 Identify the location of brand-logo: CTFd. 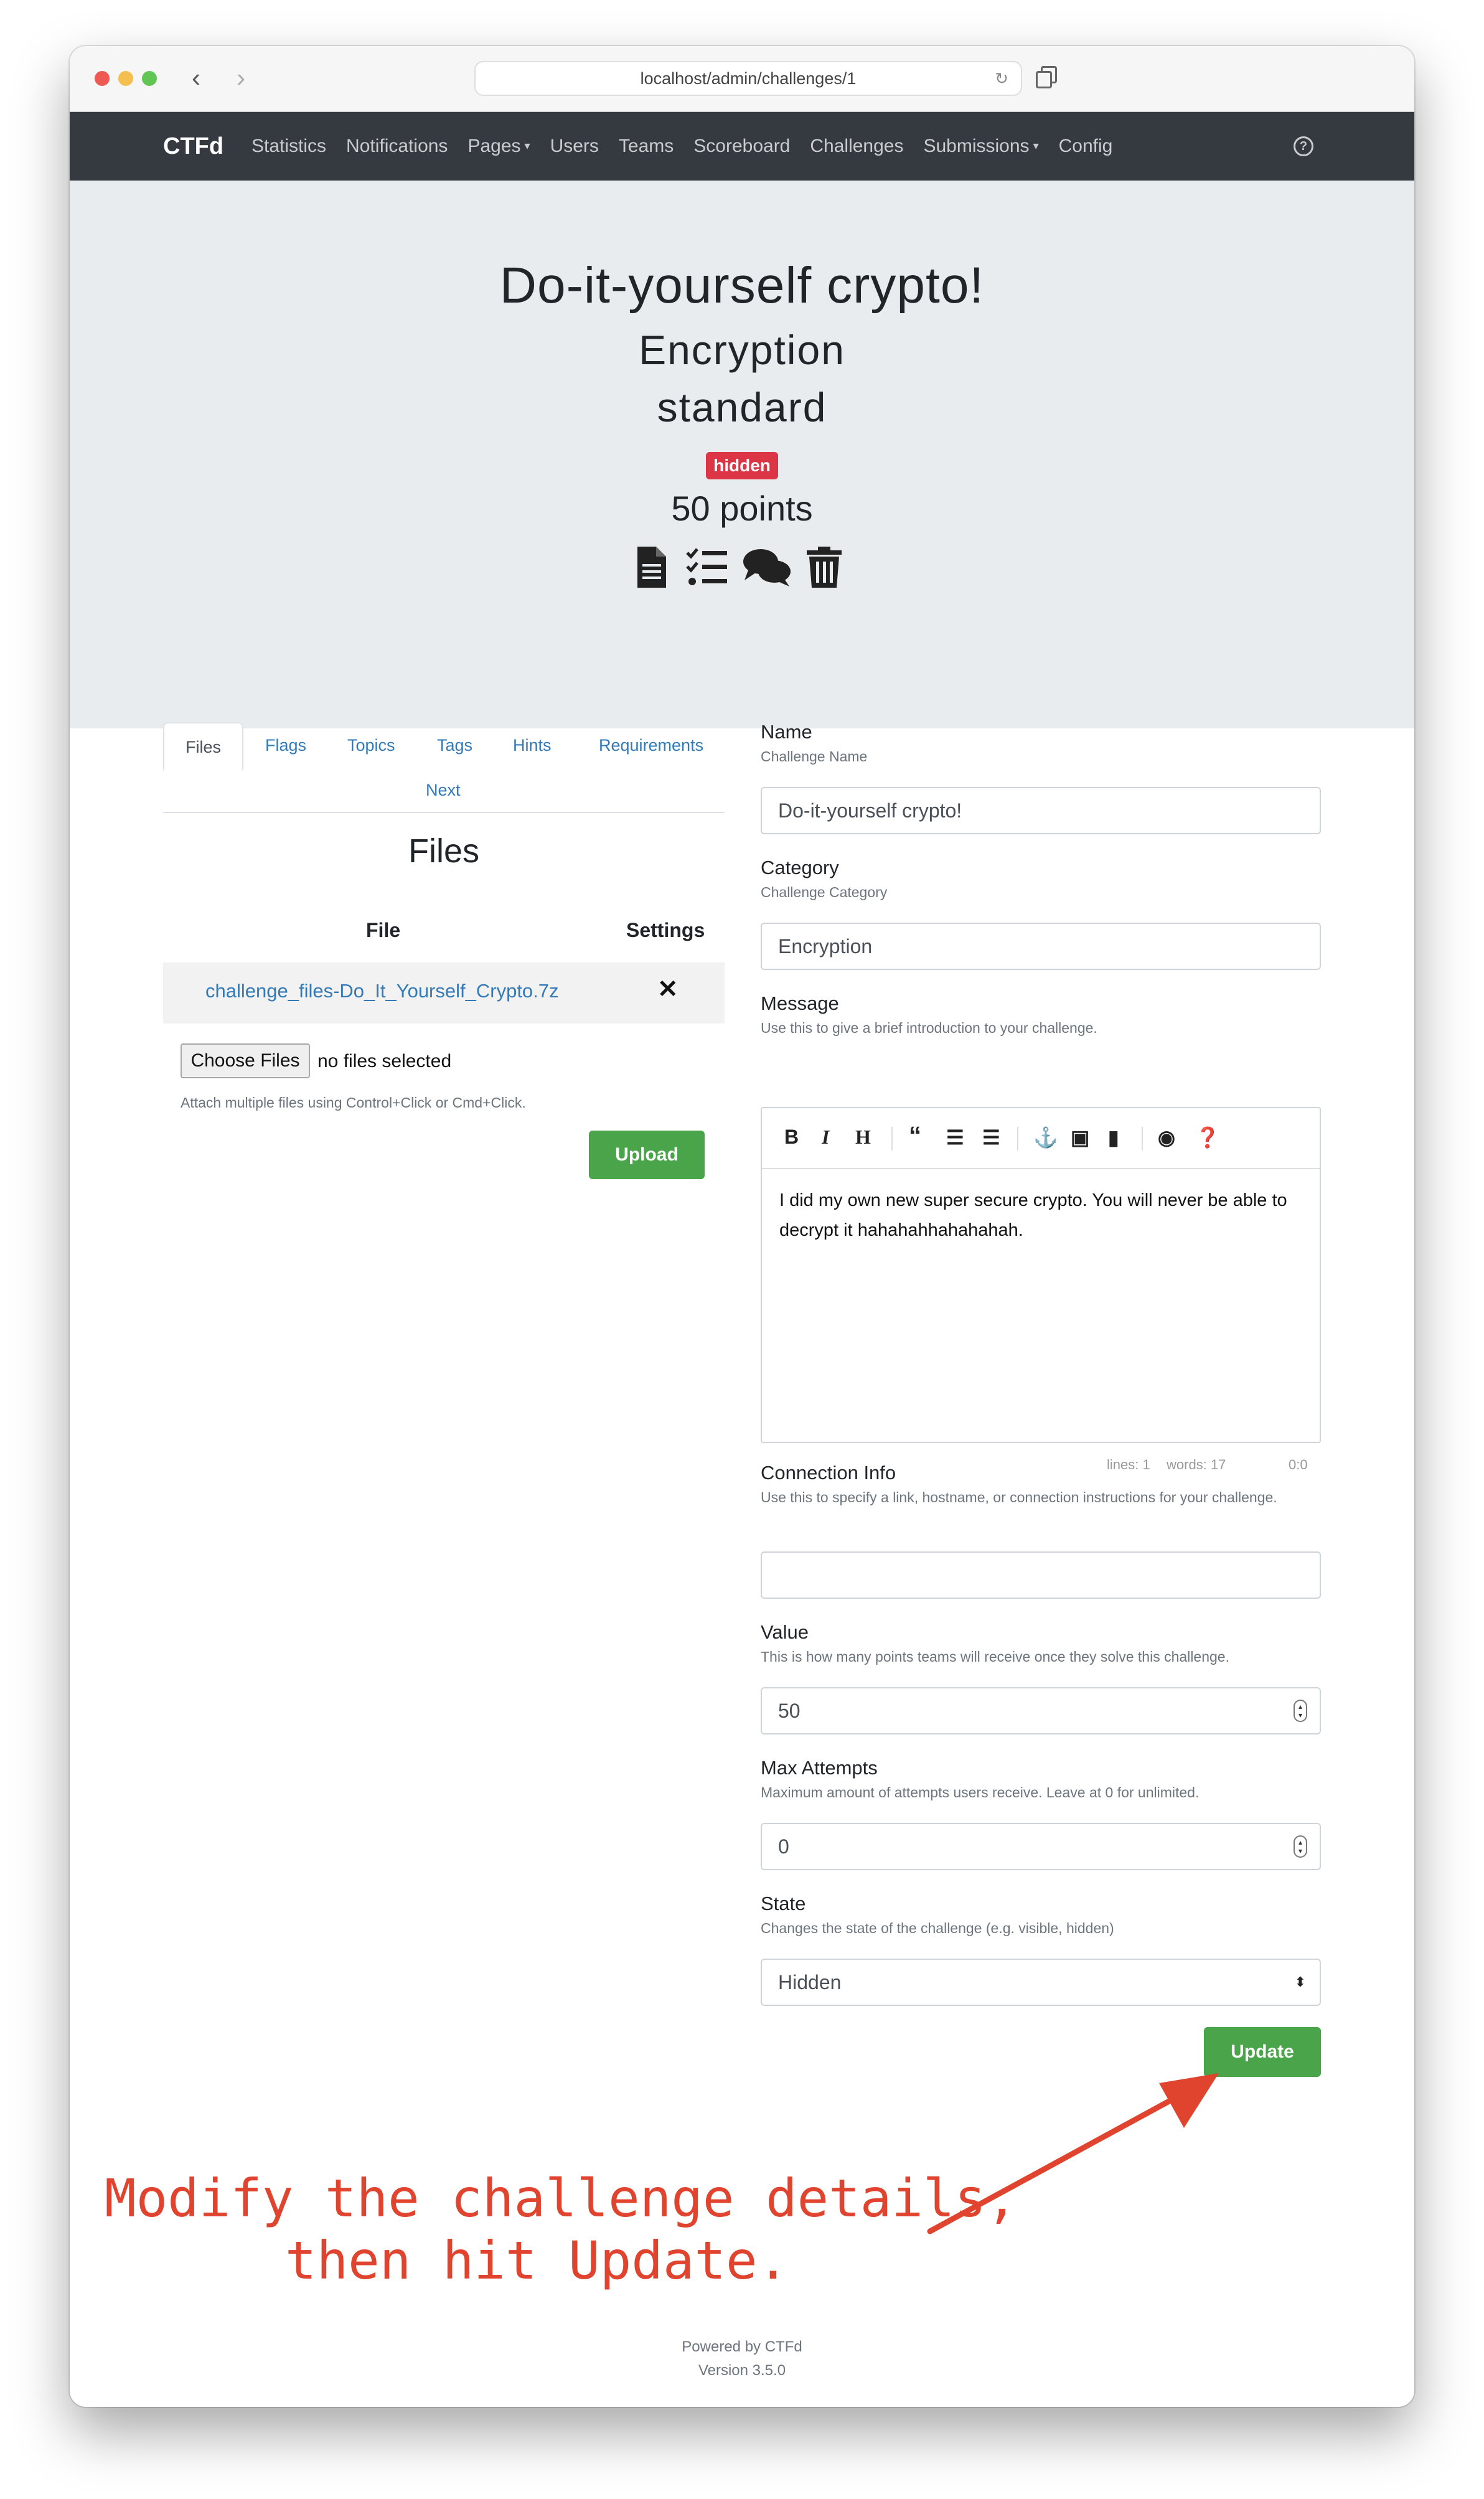
(193, 146).